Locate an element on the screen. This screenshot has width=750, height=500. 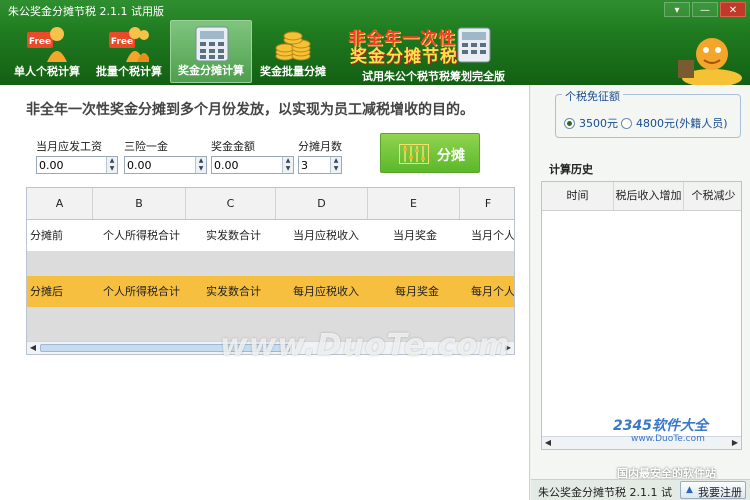
title-bar: 朱公奖金分摊节税 2.1.1 试用版 ▾ — ✕ is located at coordinates (375, 10).